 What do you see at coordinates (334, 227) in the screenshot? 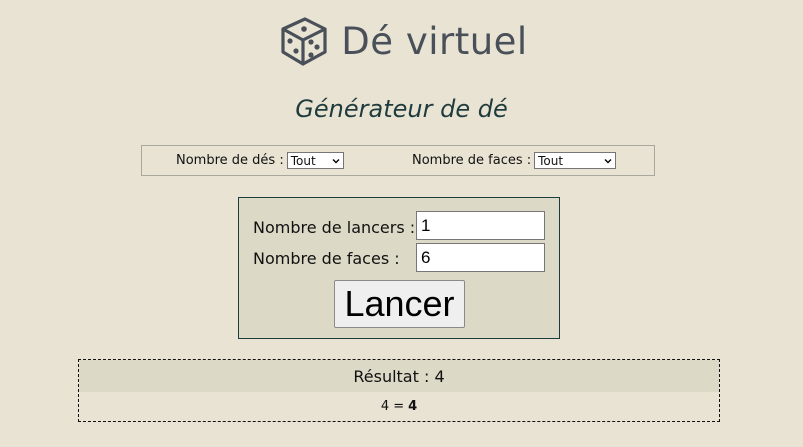
I see `rolls-label: Nombre de lancers :` at bounding box center [334, 227].